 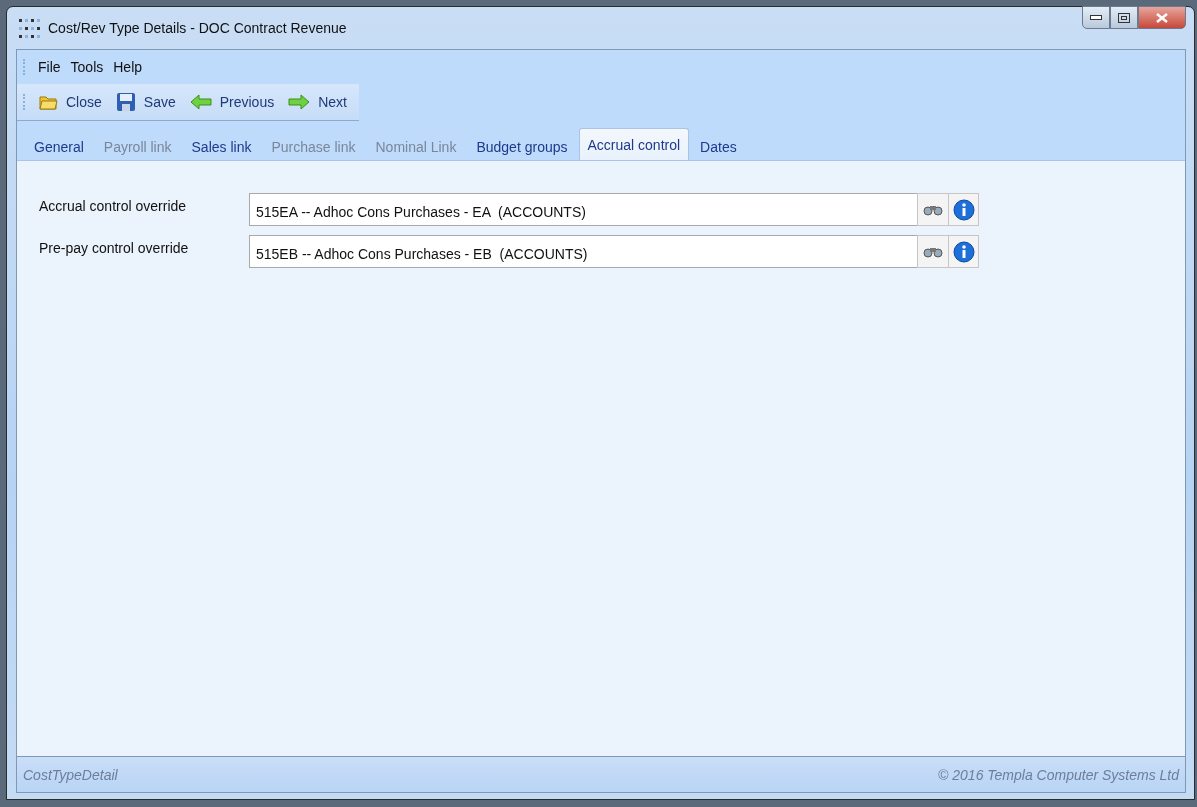 What do you see at coordinates (221, 146) in the screenshot?
I see `tab: Sales link` at bounding box center [221, 146].